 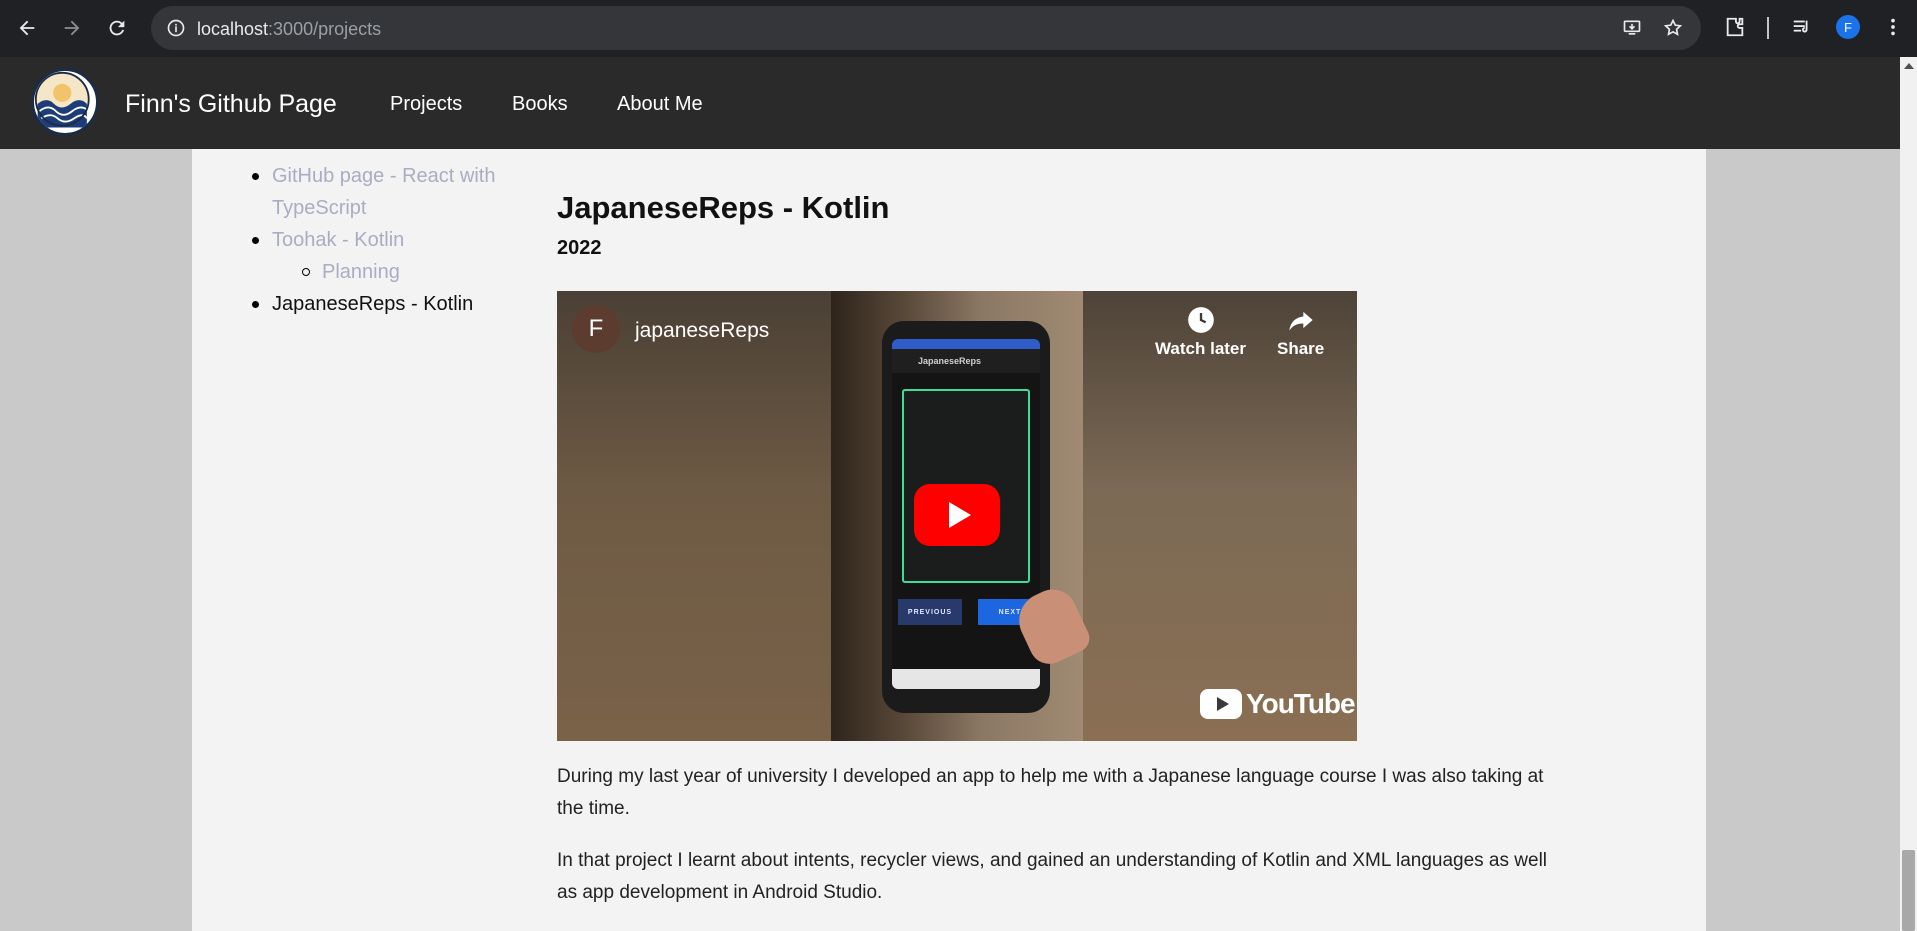 I want to click on play-button, so click(x=957, y=515).